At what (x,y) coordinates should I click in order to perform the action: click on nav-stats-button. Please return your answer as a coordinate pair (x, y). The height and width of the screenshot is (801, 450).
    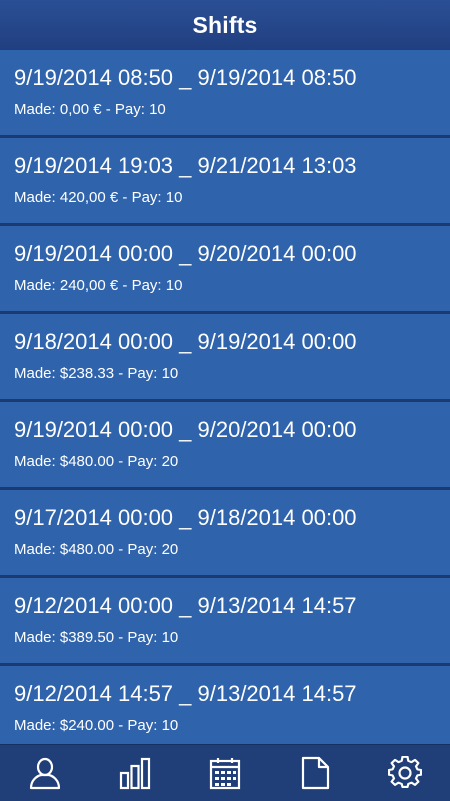
    Looking at the image, I should click on (135, 773).